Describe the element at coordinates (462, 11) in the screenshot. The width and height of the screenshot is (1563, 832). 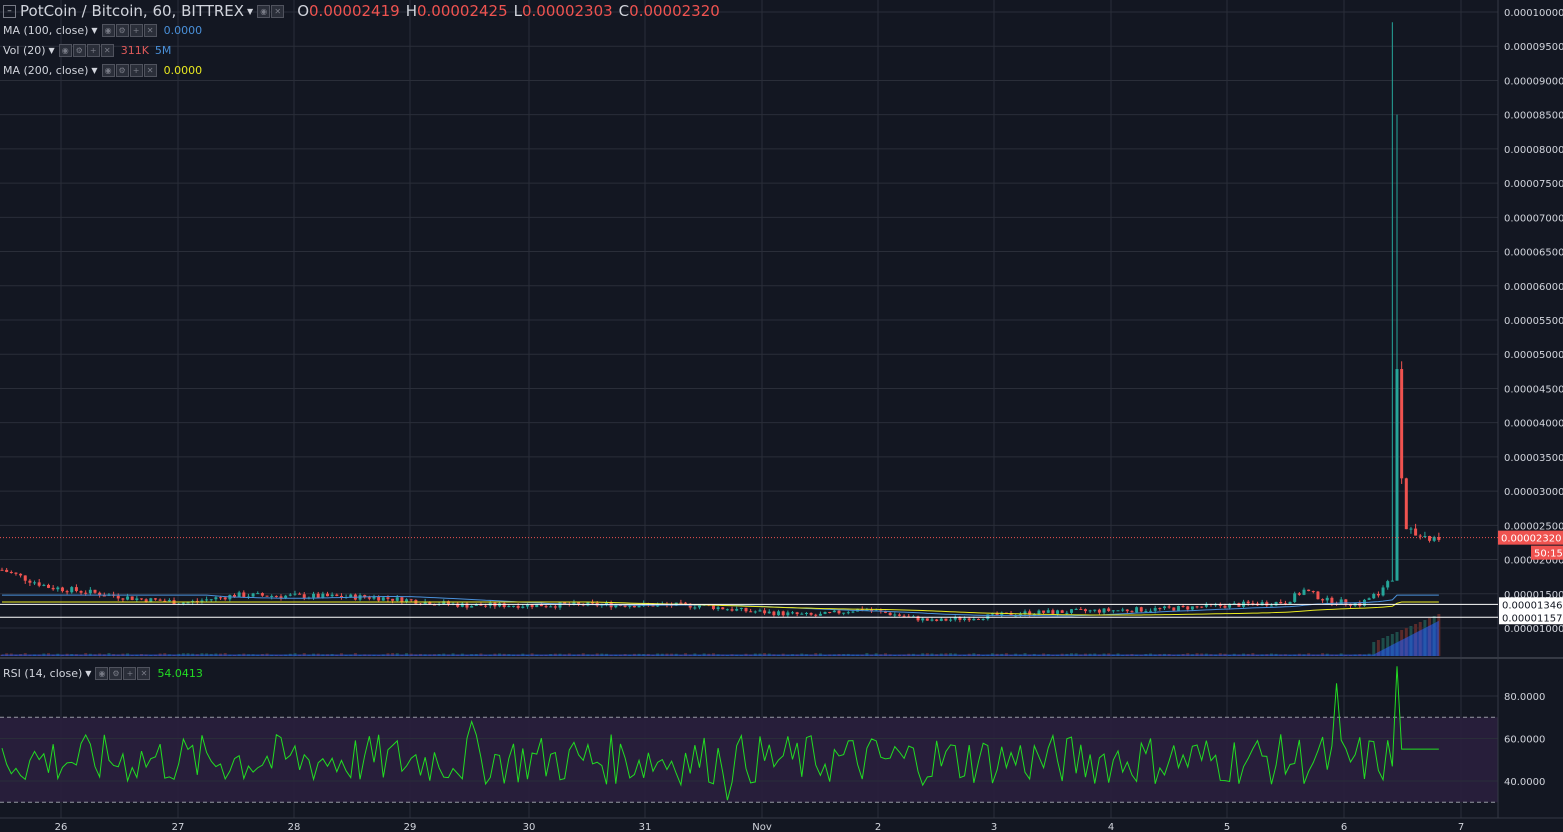
I see `high-value: 0.00002425` at that location.